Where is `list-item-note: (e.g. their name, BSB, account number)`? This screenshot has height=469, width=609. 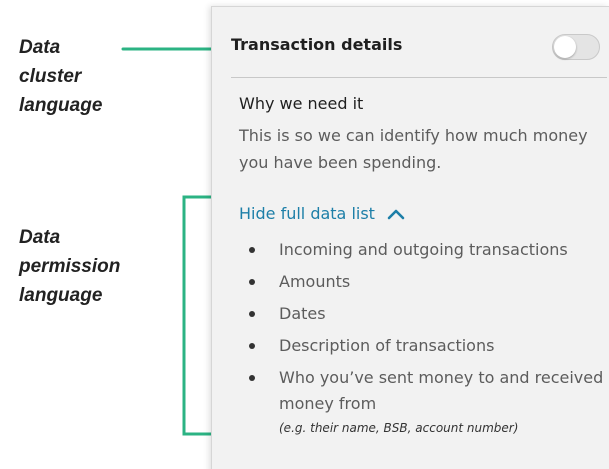 list-item-note: (e.g. their name, BSB, account number) is located at coordinates (399, 428).